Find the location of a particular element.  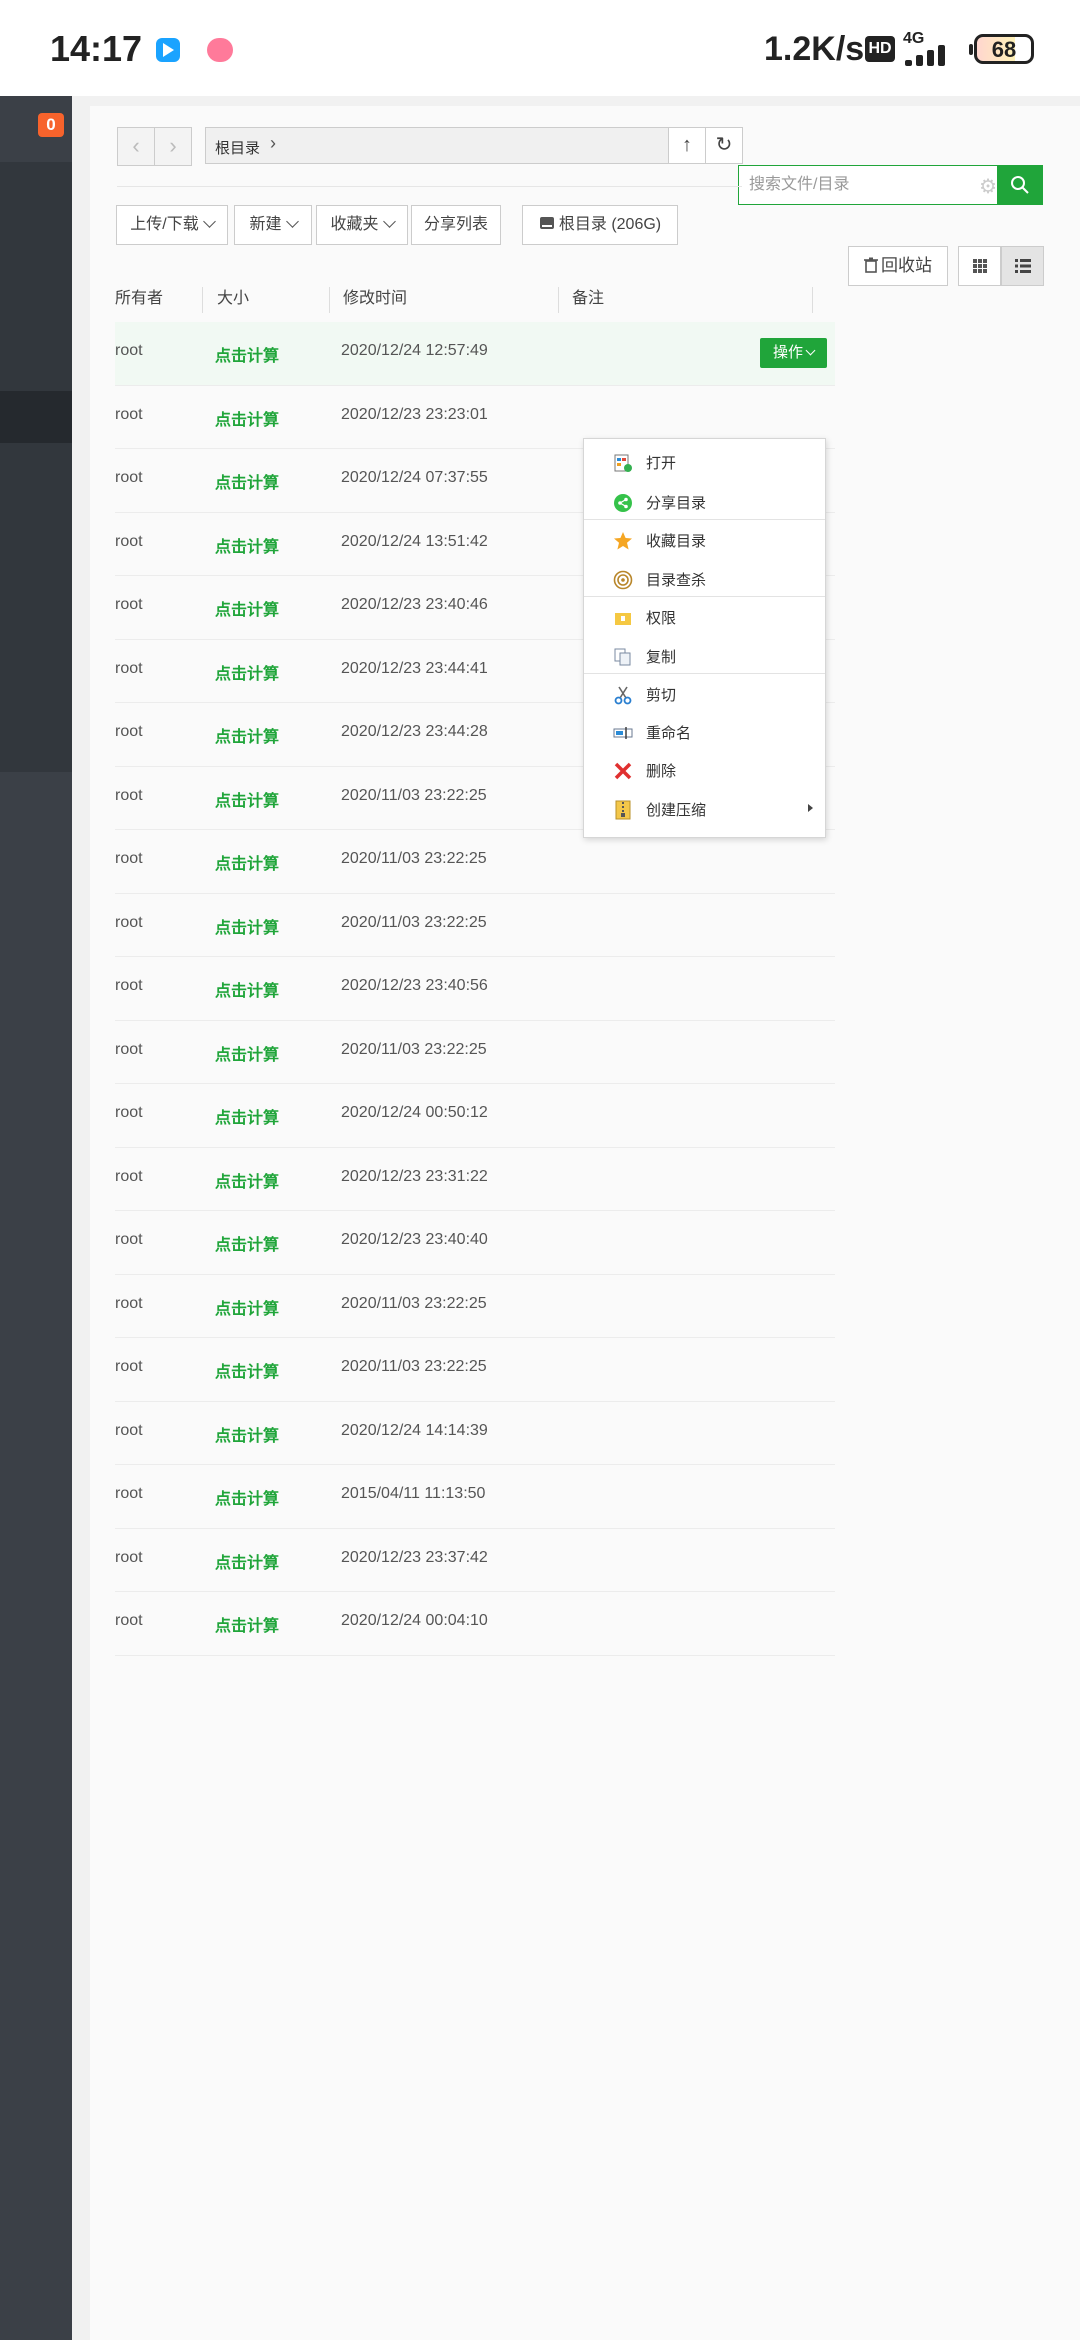

network-speed: 1.2K/s is located at coordinates (814, 49).